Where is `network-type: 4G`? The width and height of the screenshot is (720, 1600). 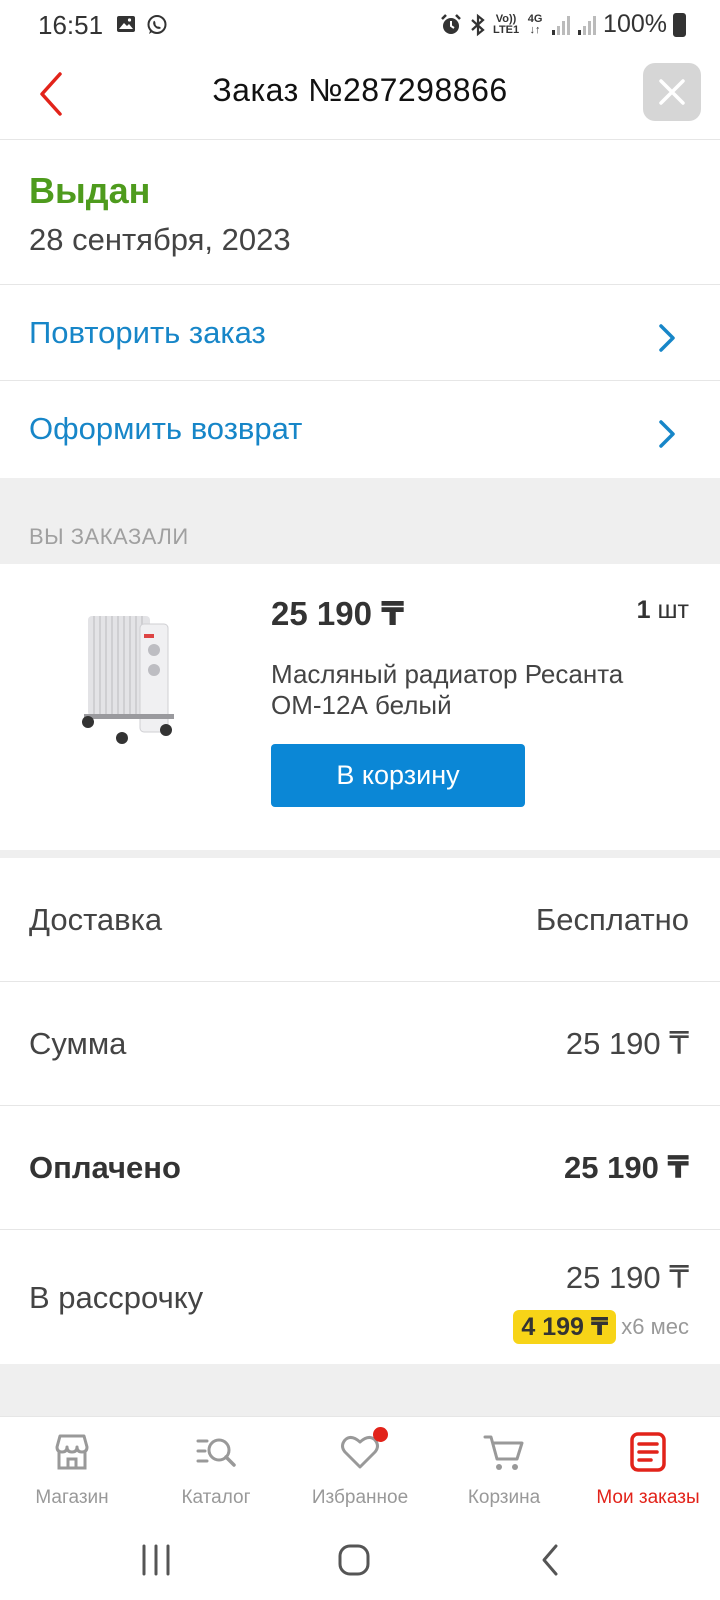
network-type: 4G is located at coordinates (535, 18).